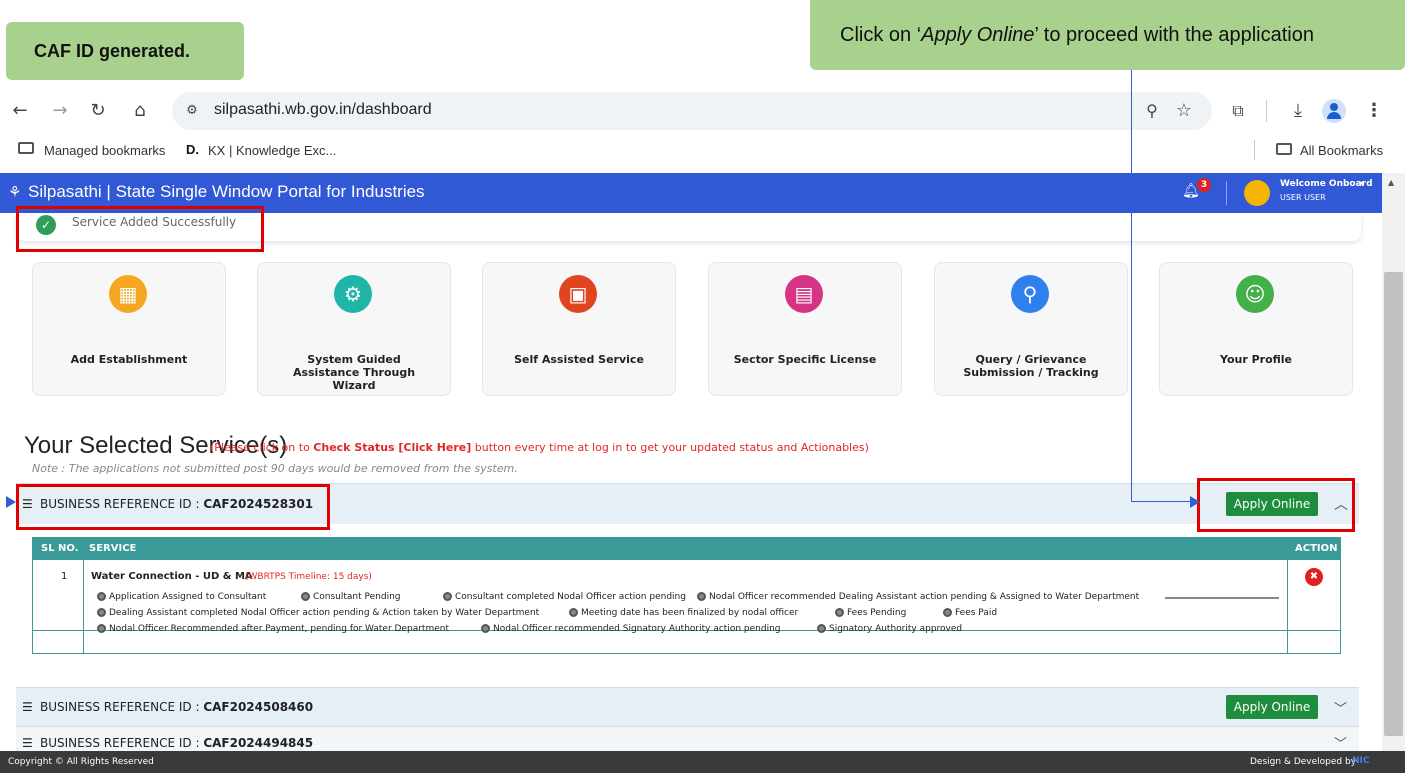 This screenshot has height=773, width=1405. I want to click on delete-icon: ✖, so click(1314, 577).